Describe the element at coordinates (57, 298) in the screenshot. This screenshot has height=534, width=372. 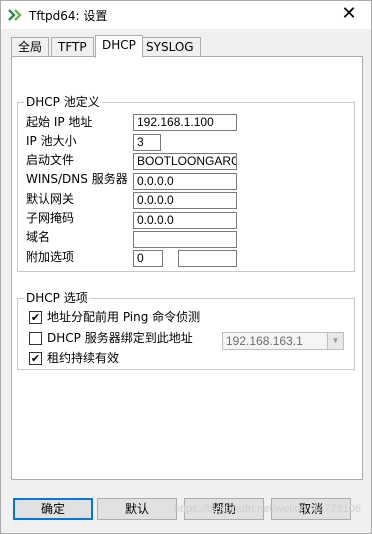
I see `dhcp-options-legend: DHCP 选项` at that location.